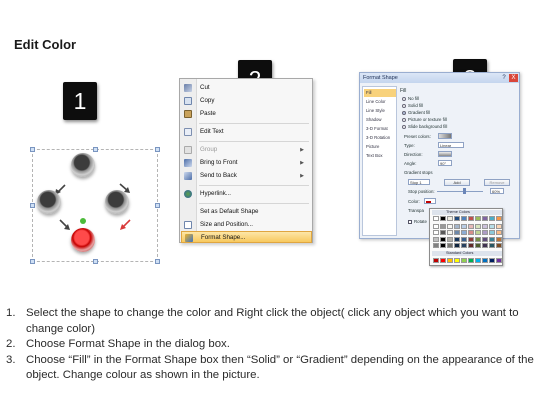  What do you see at coordinates (246, 88) in the screenshot?
I see `menu-item-cut: Cut` at bounding box center [246, 88].